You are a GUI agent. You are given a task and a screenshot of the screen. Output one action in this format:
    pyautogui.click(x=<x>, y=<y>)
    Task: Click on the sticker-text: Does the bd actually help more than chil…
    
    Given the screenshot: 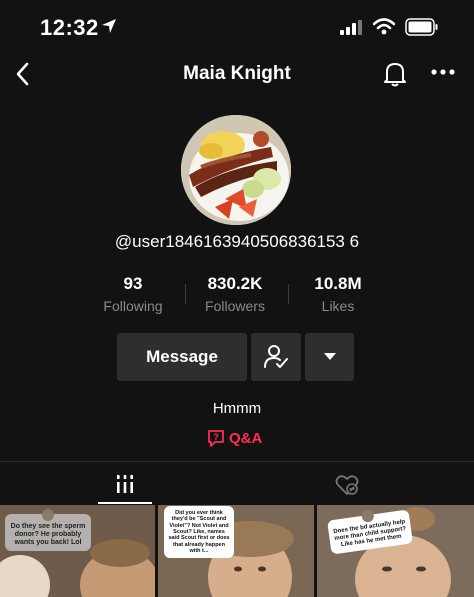 What is the action you would take?
    pyautogui.click(x=370, y=533)
    